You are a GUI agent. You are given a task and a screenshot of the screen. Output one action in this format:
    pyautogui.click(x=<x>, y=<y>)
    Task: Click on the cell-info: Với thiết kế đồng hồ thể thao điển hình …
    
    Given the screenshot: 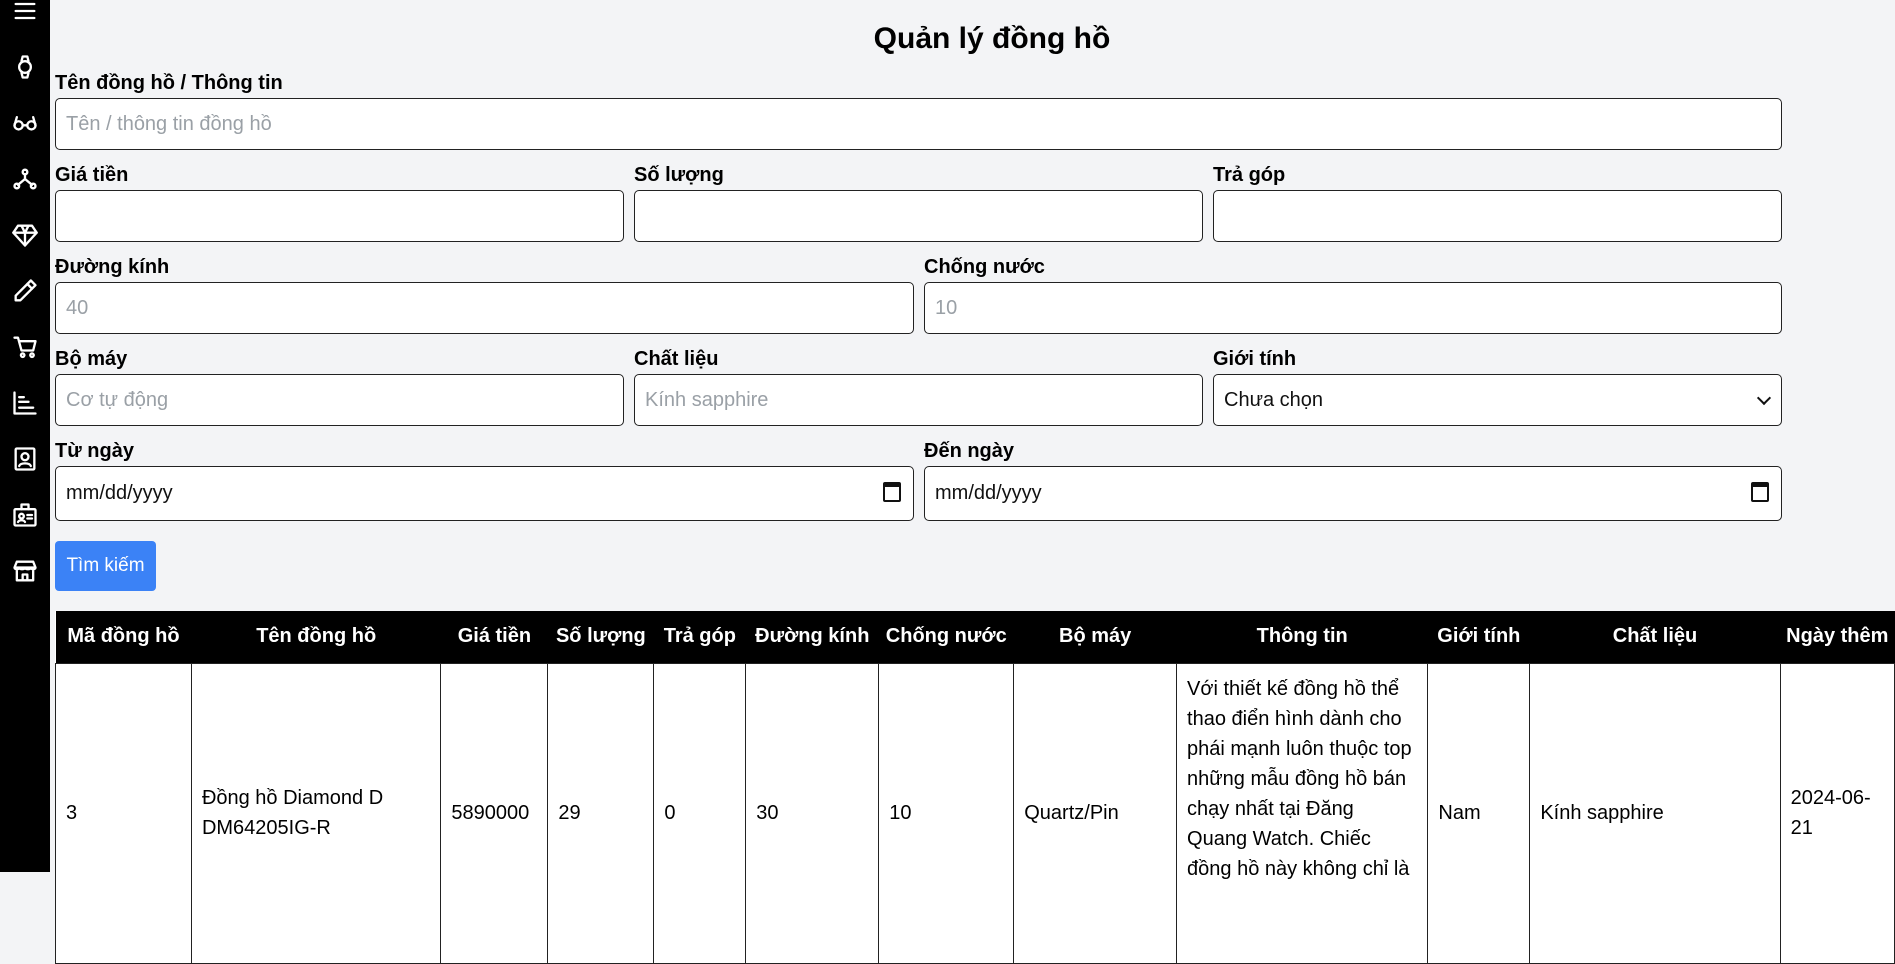 What is the action you would take?
    pyautogui.click(x=1302, y=813)
    